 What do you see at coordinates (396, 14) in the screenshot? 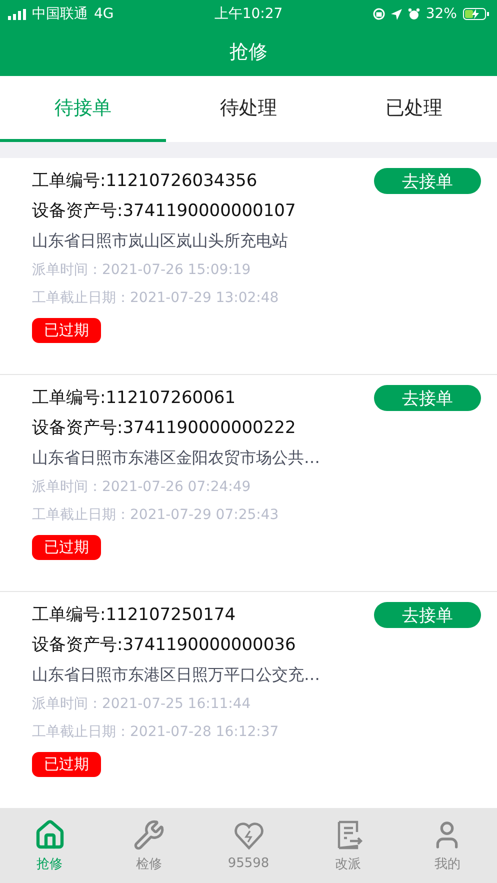
I see `location-icon` at bounding box center [396, 14].